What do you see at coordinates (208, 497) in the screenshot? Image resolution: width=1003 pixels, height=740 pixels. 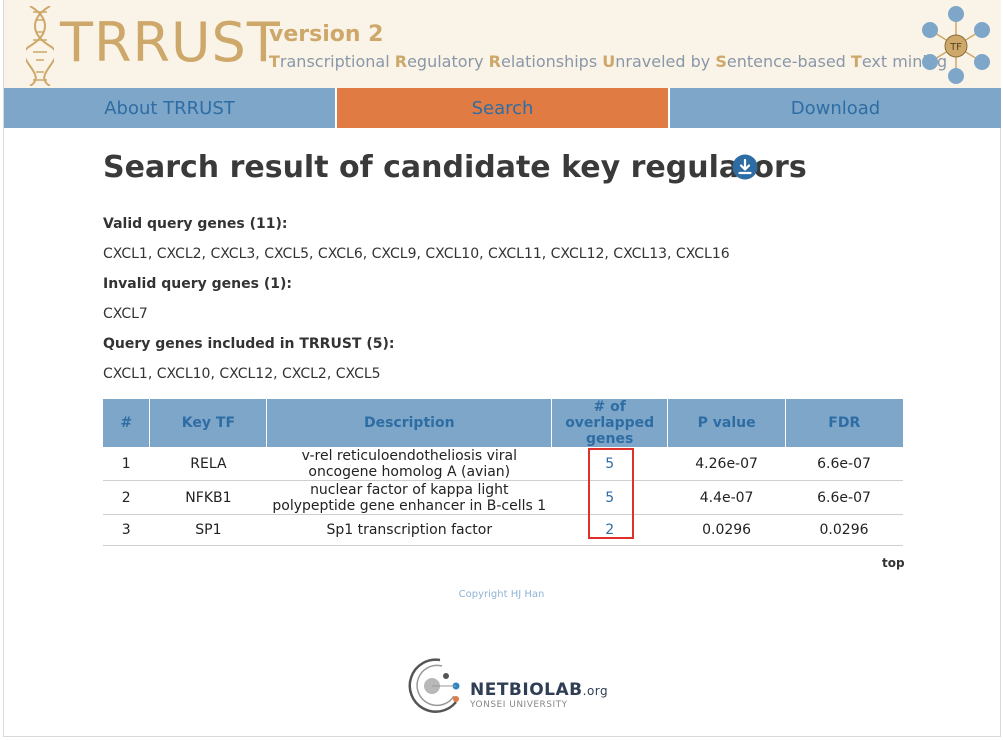 I see `row-key-tf: NFKB1` at bounding box center [208, 497].